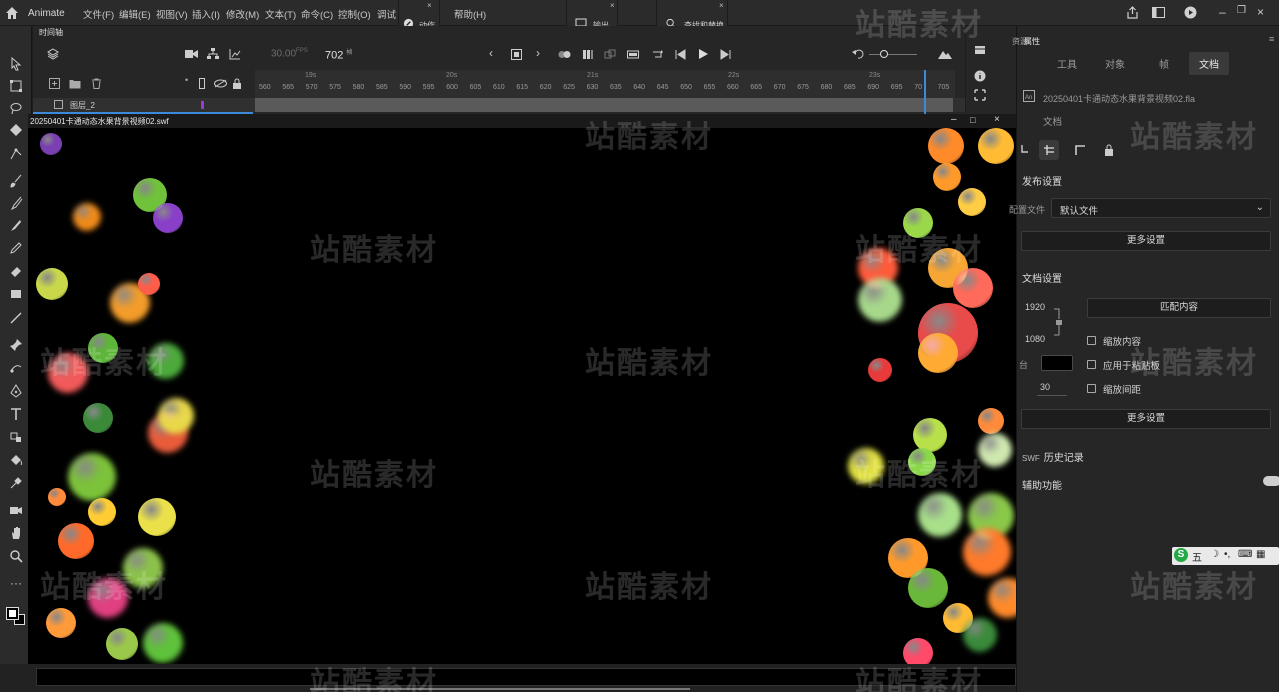 This screenshot has height=692, width=1279. I want to click on align-icon, so click(980, 95).